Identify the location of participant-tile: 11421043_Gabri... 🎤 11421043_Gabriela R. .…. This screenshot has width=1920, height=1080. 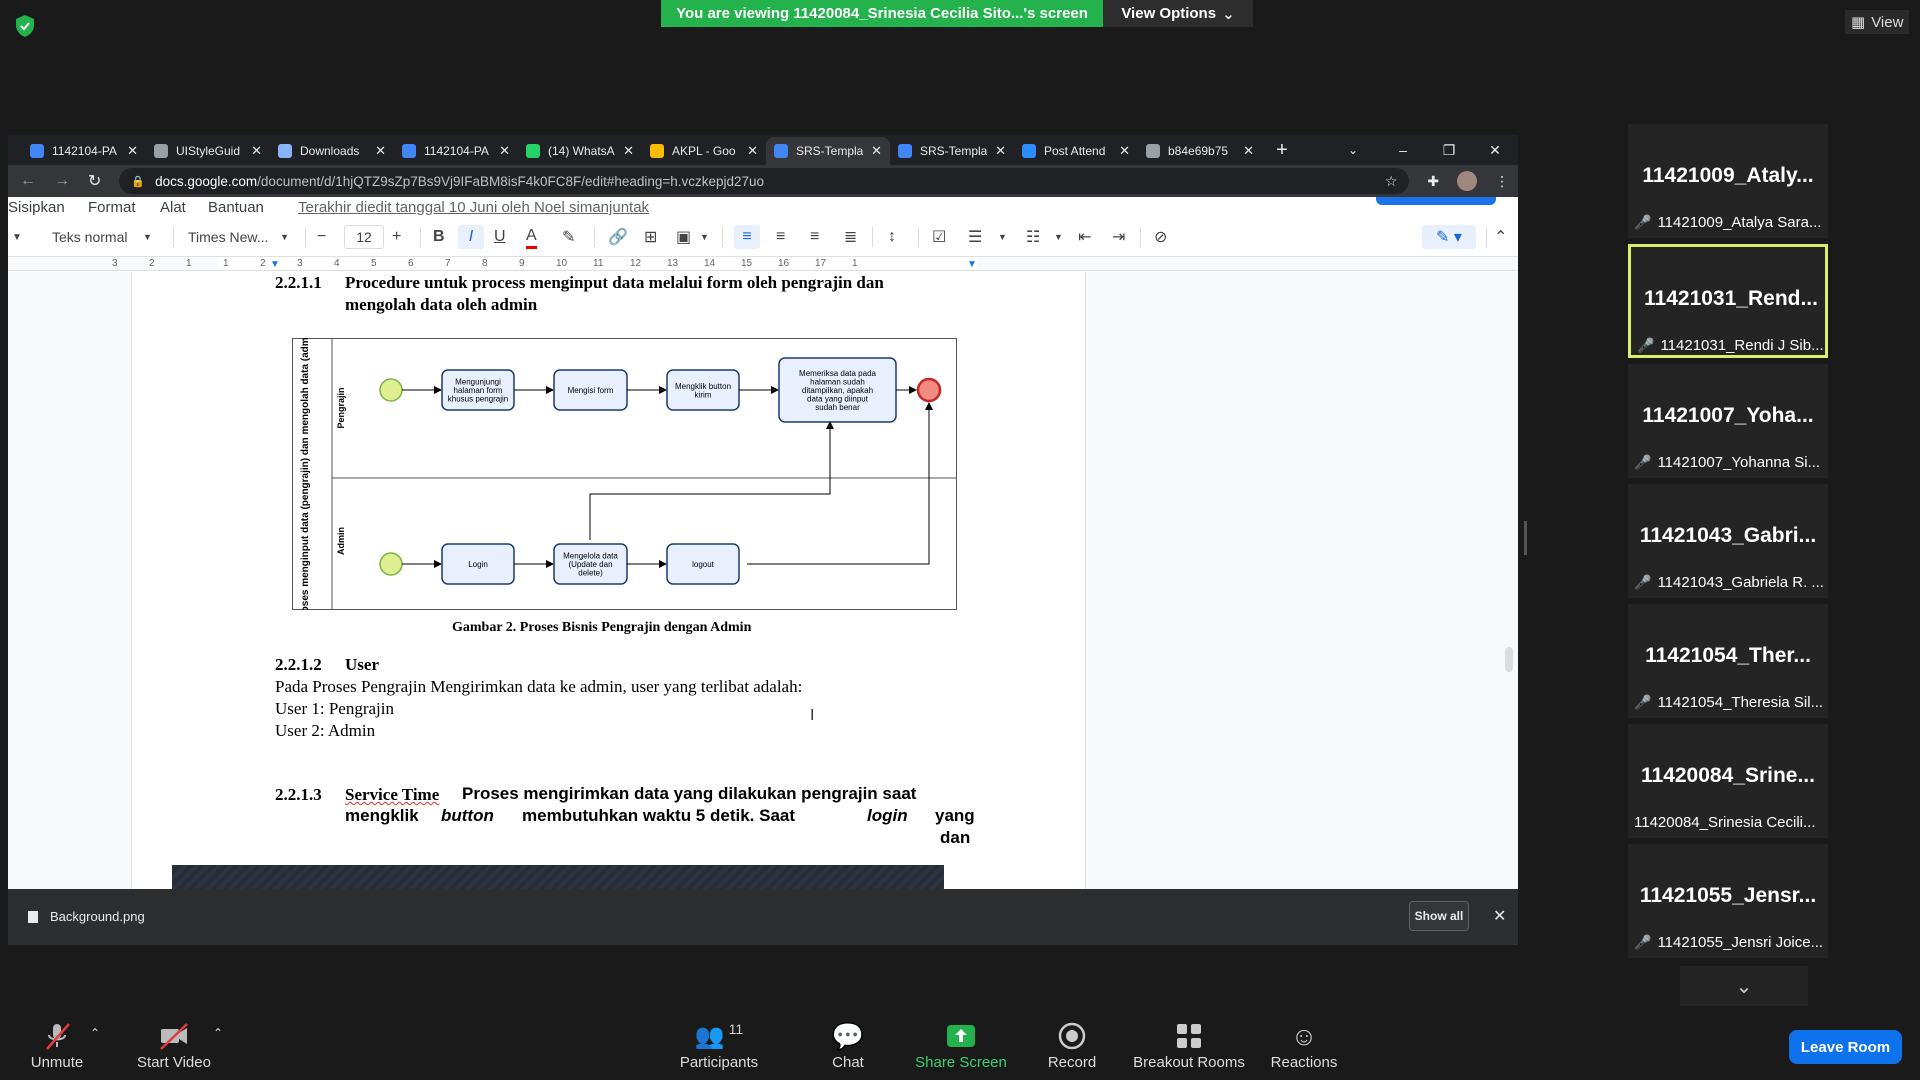
(1728, 541).